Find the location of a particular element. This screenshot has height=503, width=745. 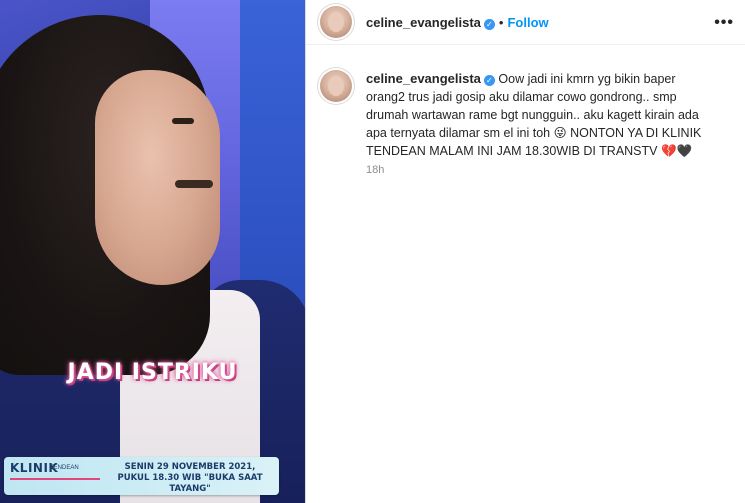

caption-verified-badge-icon: ✓ is located at coordinates (489, 80).